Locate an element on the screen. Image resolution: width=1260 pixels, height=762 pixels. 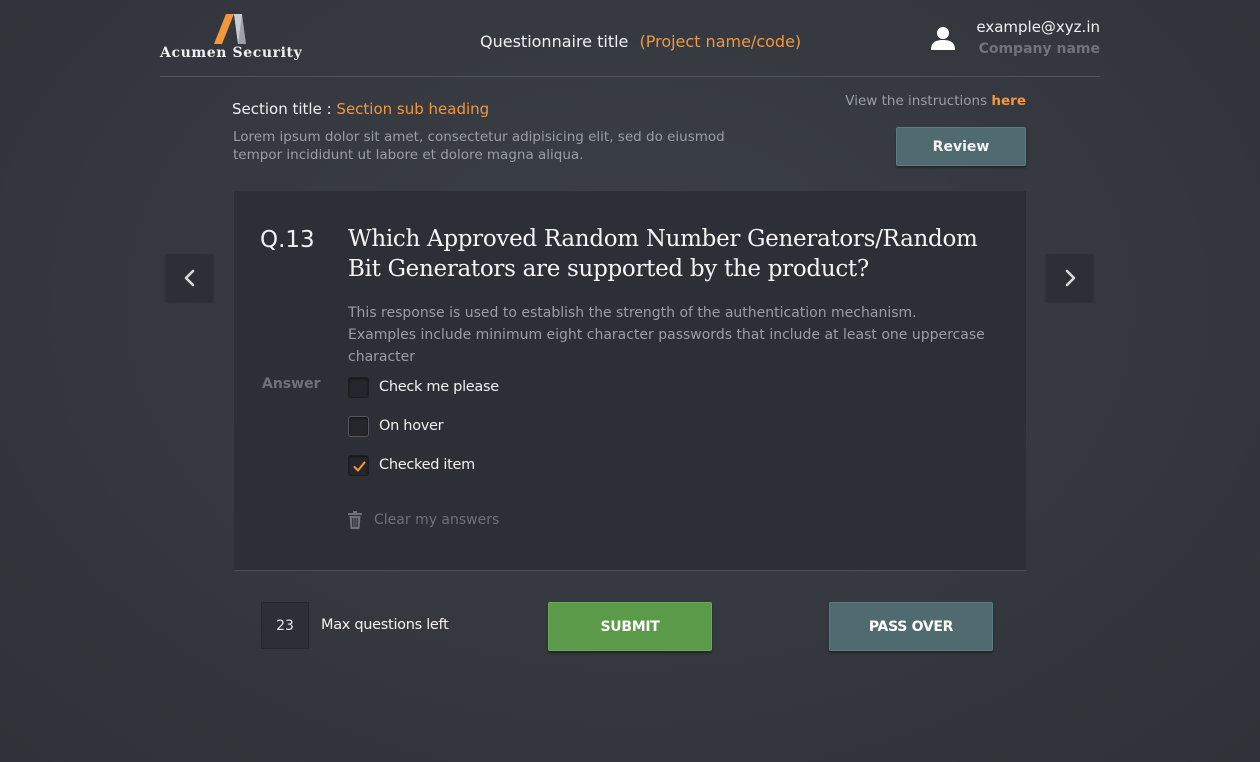
next-question-button is located at coordinates (1069, 277).